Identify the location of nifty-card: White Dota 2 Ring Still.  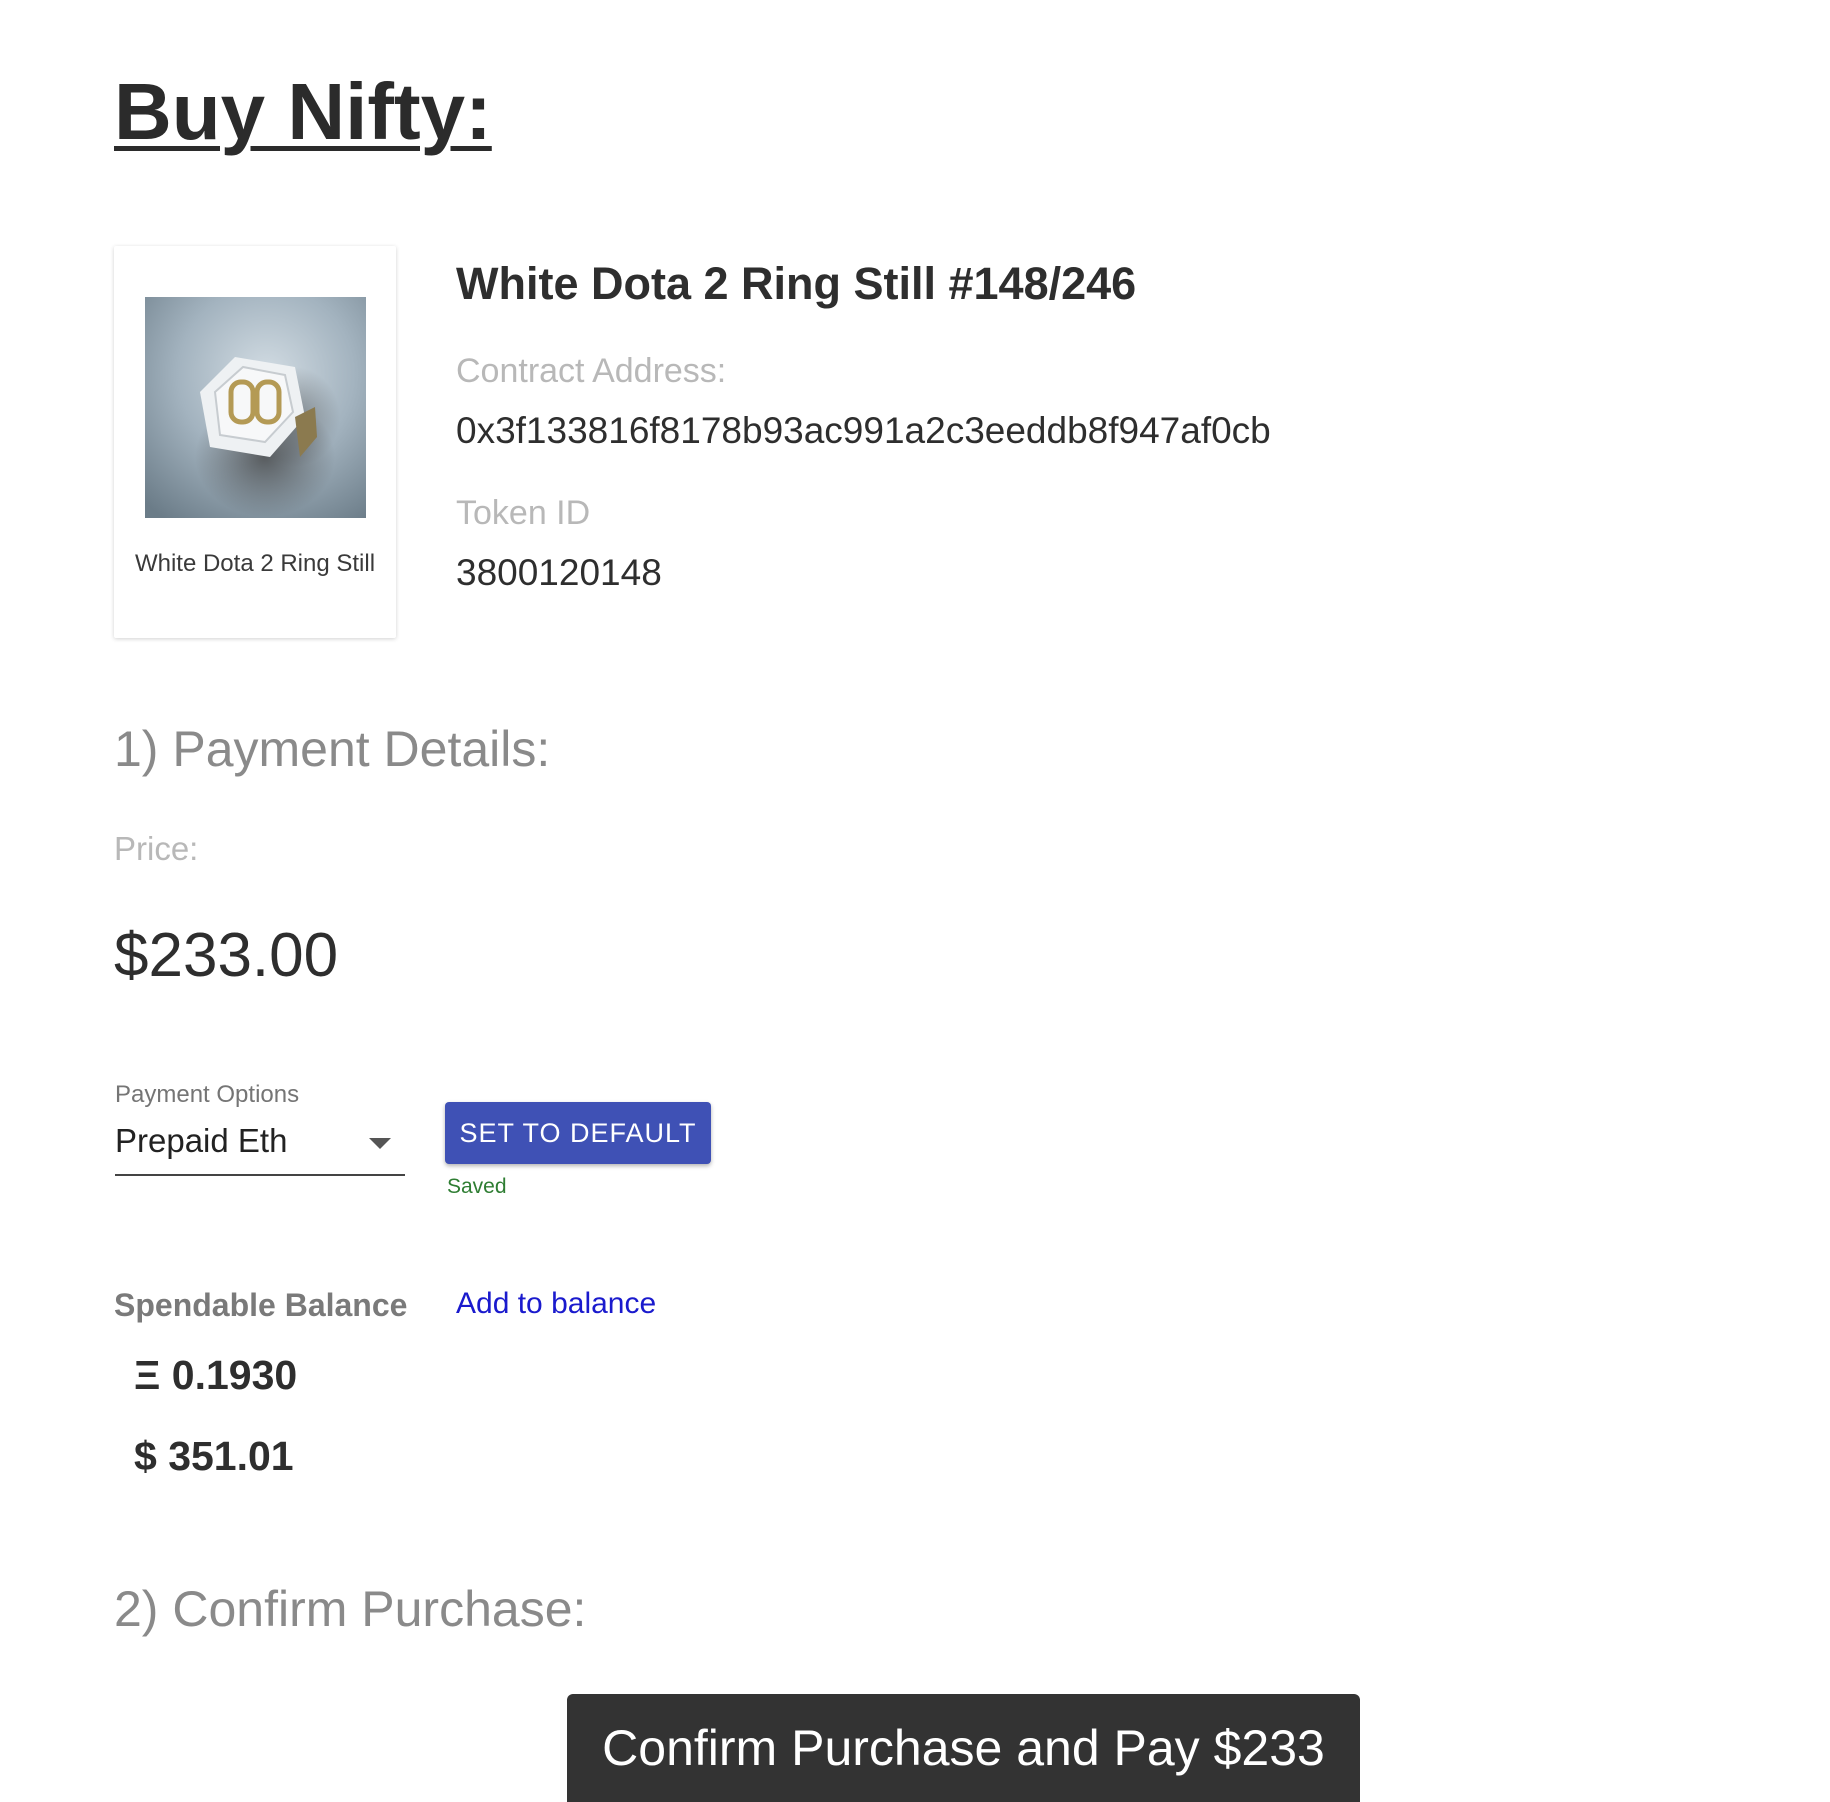
(255, 442).